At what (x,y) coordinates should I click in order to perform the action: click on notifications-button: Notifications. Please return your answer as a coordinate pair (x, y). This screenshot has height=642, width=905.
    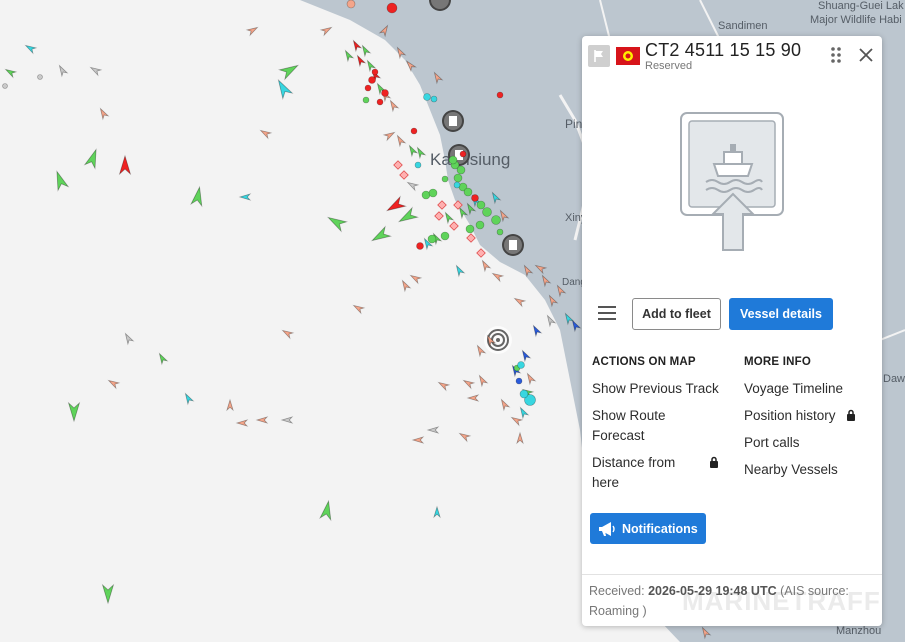
    Looking at the image, I should click on (648, 528).